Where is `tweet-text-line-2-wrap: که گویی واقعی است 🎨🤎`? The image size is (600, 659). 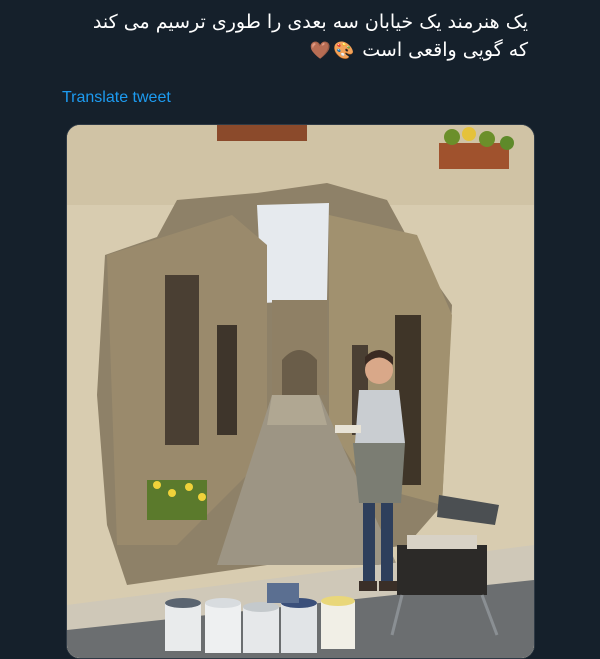
tweet-text-line-2-wrap: که گویی واقعی است 🎨🤎 is located at coordinates (293, 50).